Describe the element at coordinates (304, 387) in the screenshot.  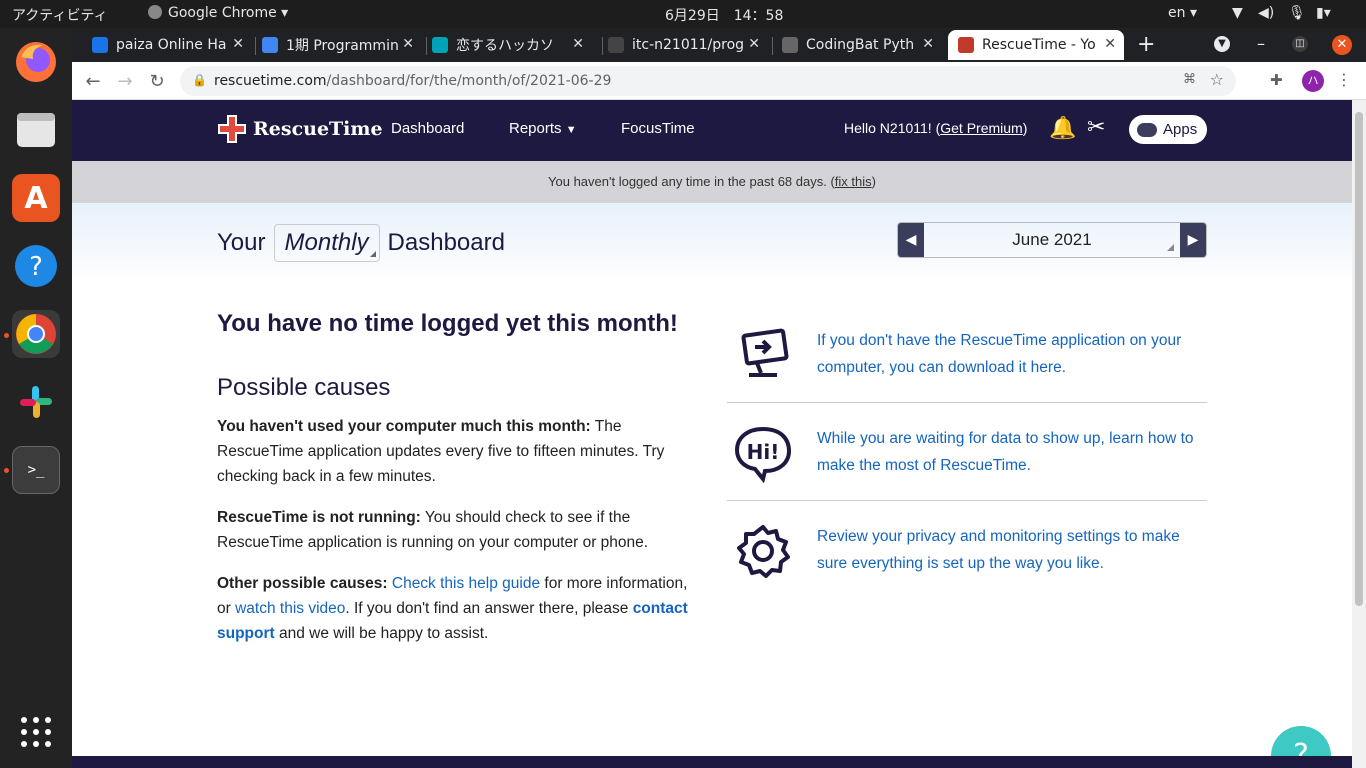
I see `possible-causes-heading: Possible causes` at that location.